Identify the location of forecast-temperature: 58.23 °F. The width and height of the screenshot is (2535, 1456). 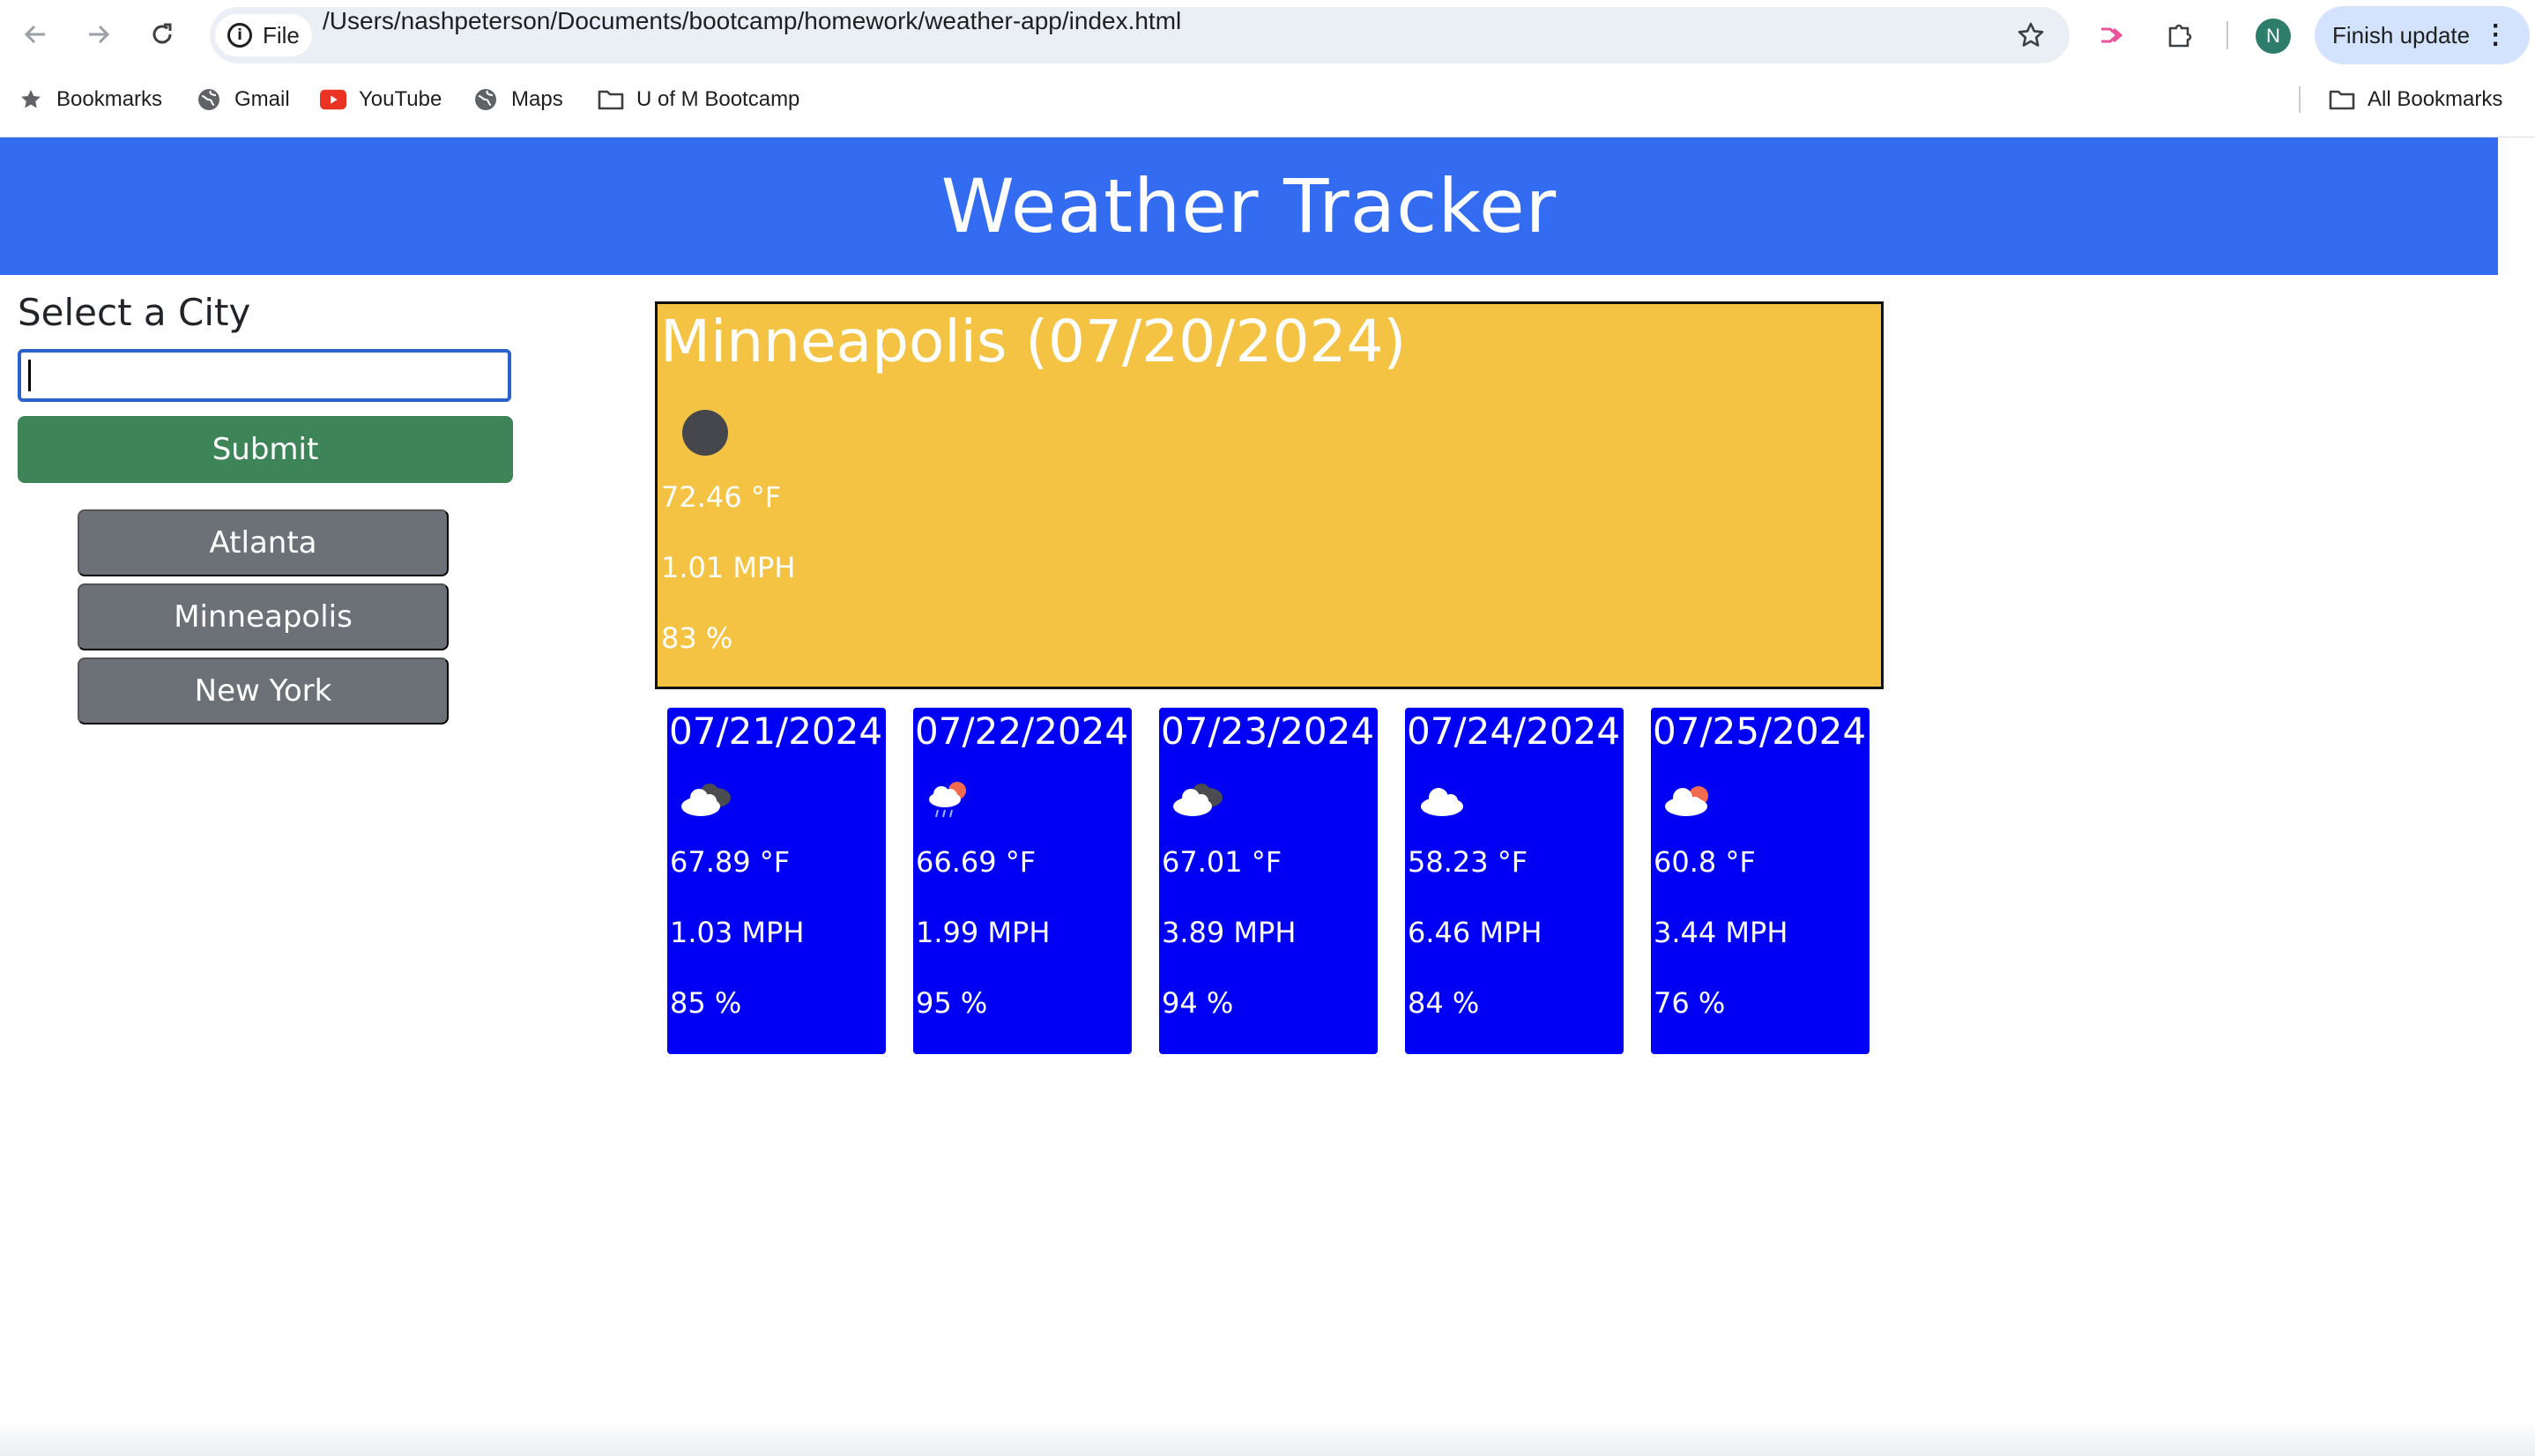
(1468, 862).